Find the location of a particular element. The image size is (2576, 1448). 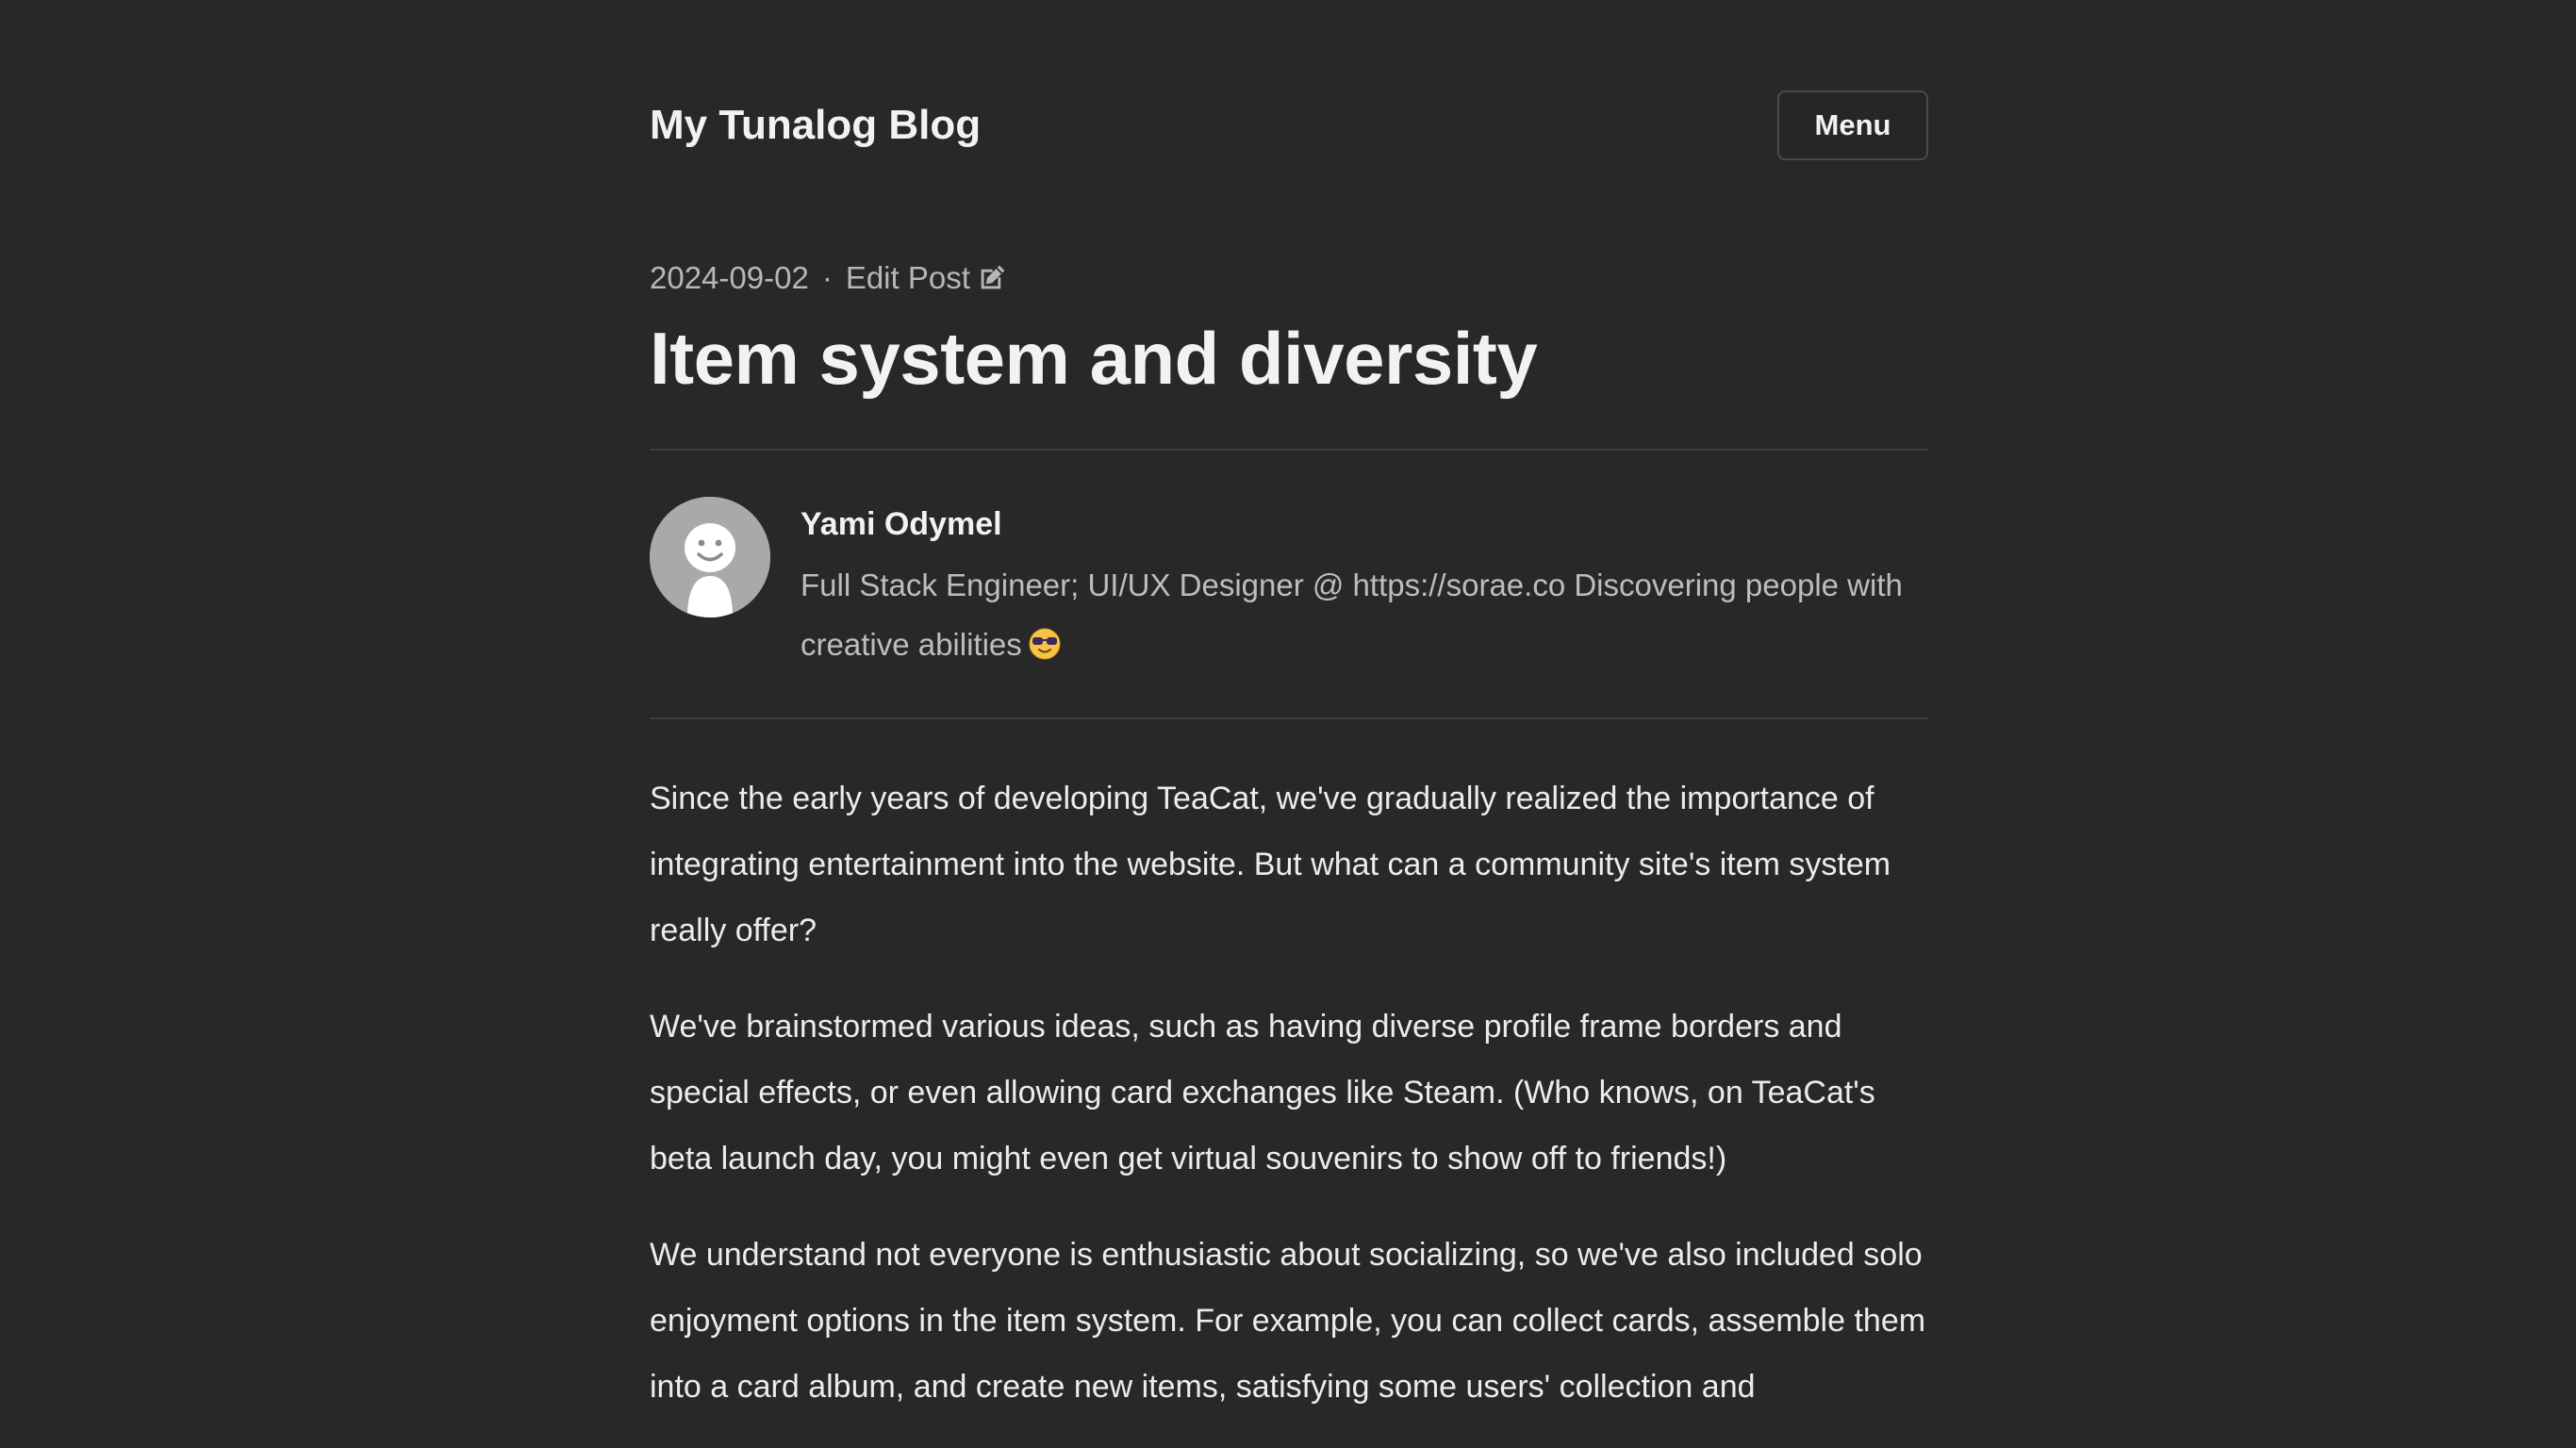

edit-post-link: Edit Post is located at coordinates (927, 278).